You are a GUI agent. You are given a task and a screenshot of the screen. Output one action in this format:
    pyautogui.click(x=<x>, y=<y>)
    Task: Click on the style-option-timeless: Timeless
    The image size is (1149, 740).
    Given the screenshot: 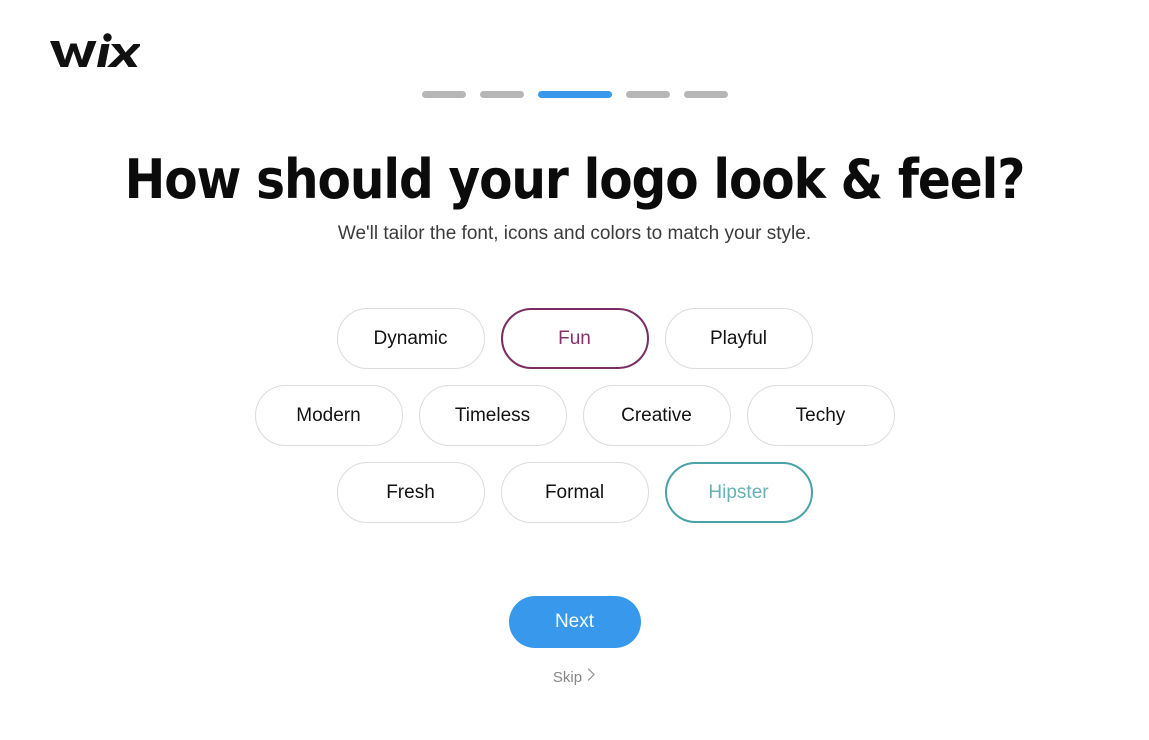 What is the action you would take?
    pyautogui.click(x=492, y=415)
    